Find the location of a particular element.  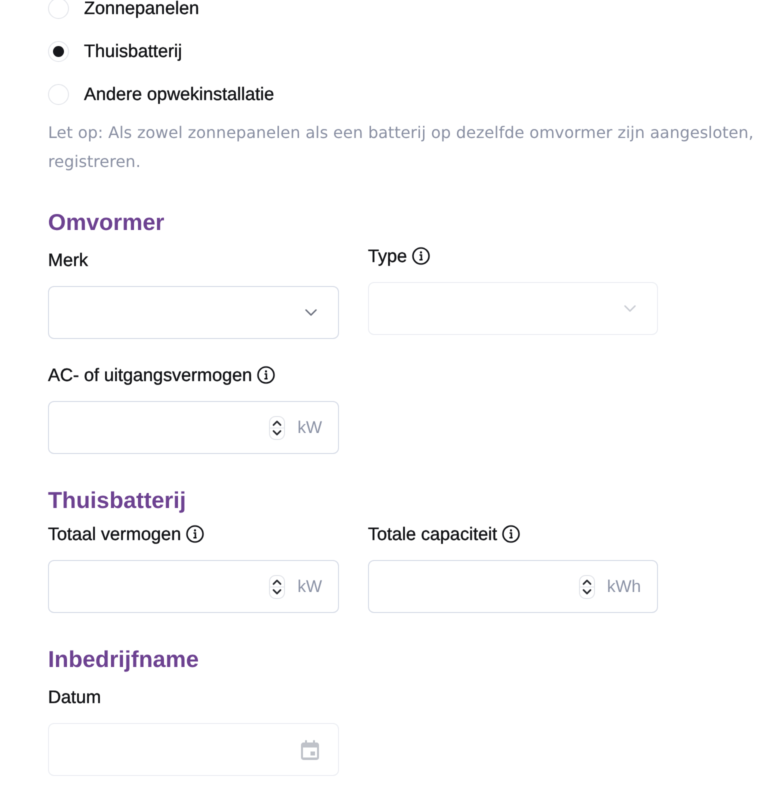

section-title: Inbedrijfname is located at coordinates (123, 659).